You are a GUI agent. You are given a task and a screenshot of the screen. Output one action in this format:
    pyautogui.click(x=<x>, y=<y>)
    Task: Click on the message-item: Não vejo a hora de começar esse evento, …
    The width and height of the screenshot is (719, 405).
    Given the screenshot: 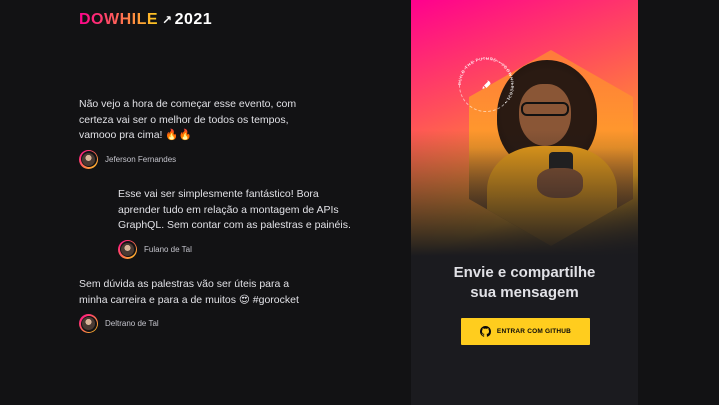 What is the action you would take?
    pyautogui.click(x=194, y=133)
    